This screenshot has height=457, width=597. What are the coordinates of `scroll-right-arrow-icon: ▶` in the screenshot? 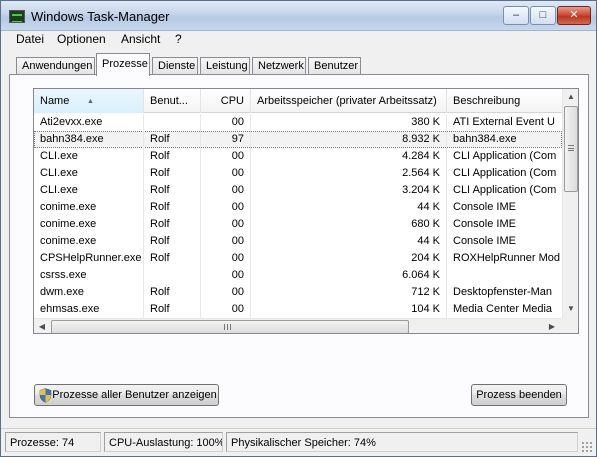 It's located at (552, 326).